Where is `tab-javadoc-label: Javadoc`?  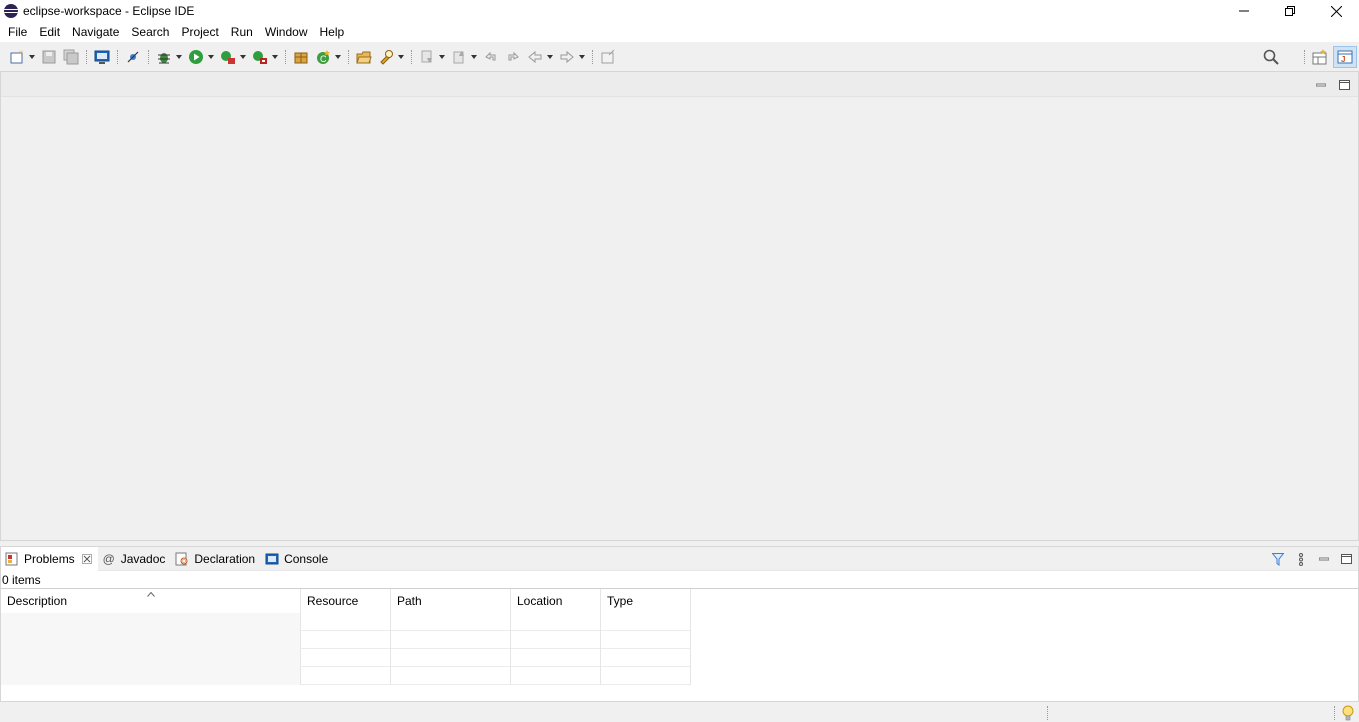 tab-javadoc-label: Javadoc is located at coordinates (143, 558).